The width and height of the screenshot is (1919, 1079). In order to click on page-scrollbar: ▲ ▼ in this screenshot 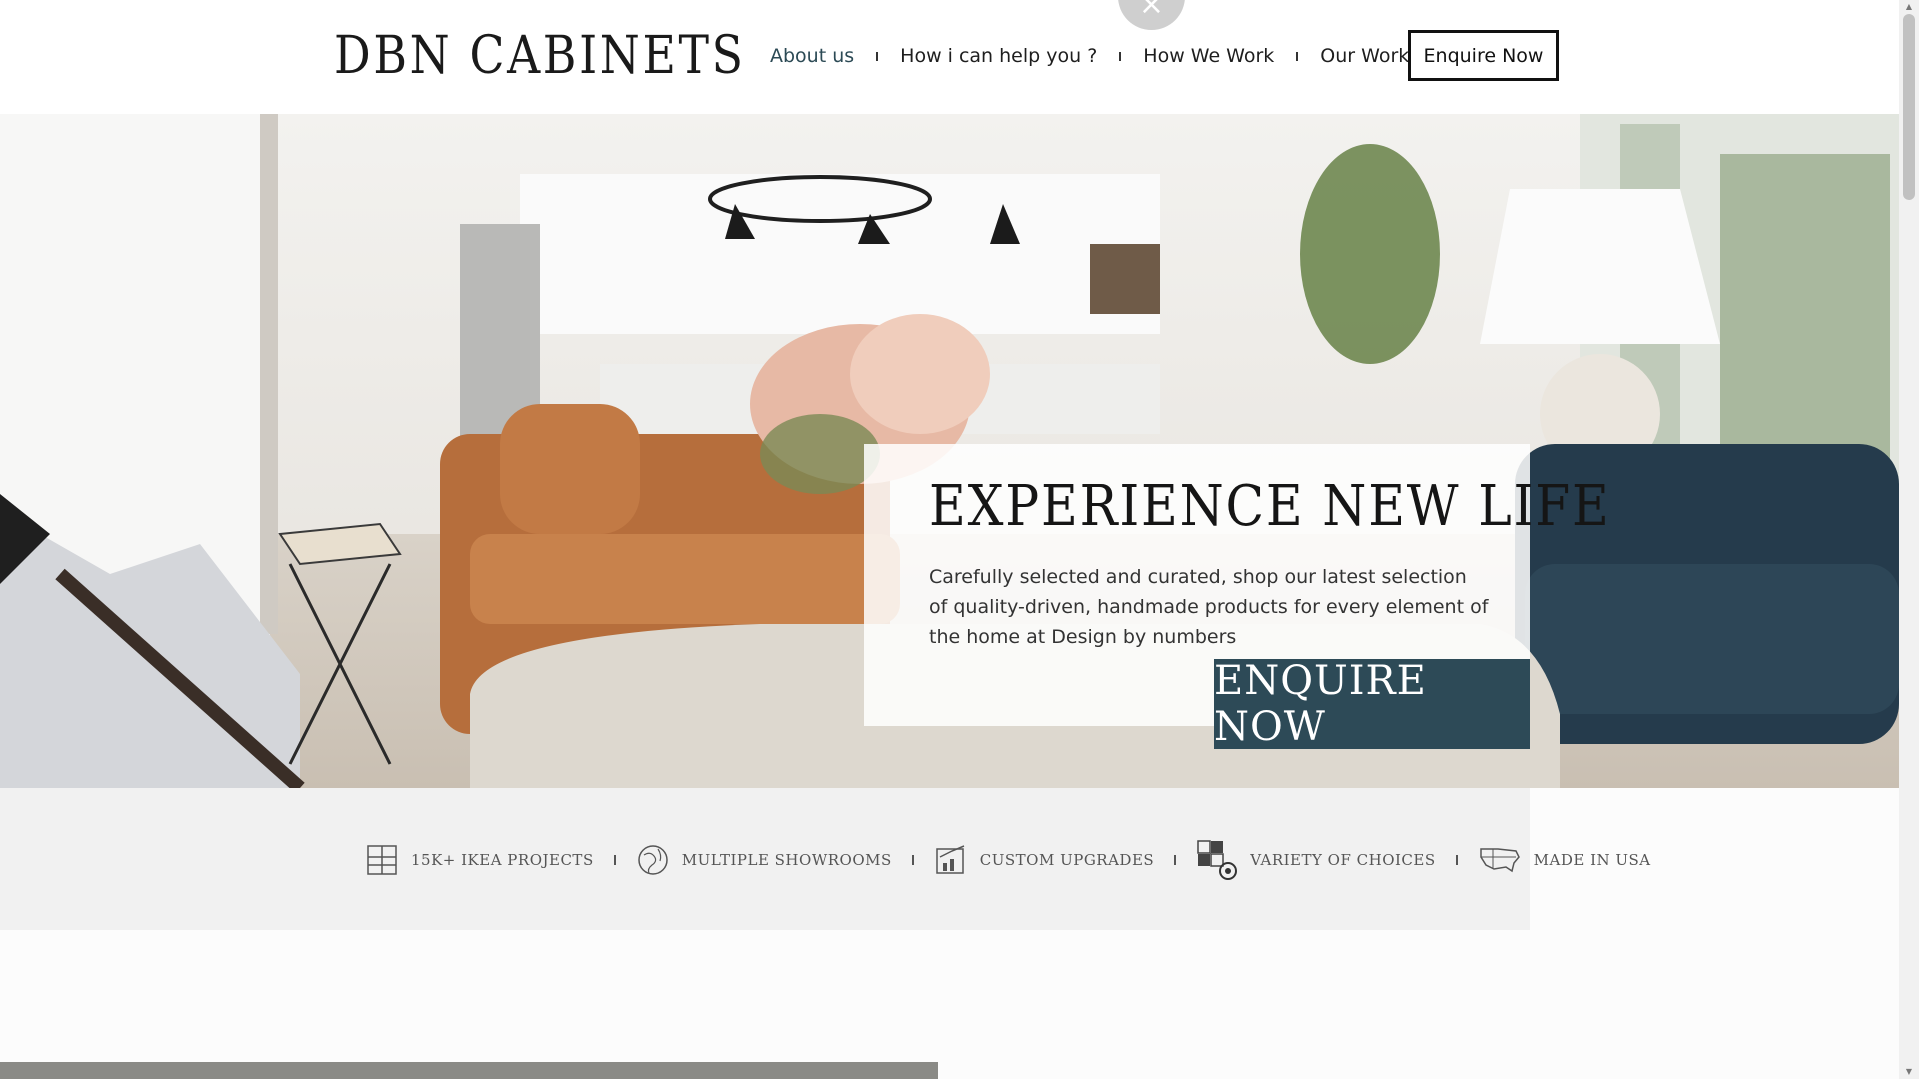, I will do `click(1909, 539)`.